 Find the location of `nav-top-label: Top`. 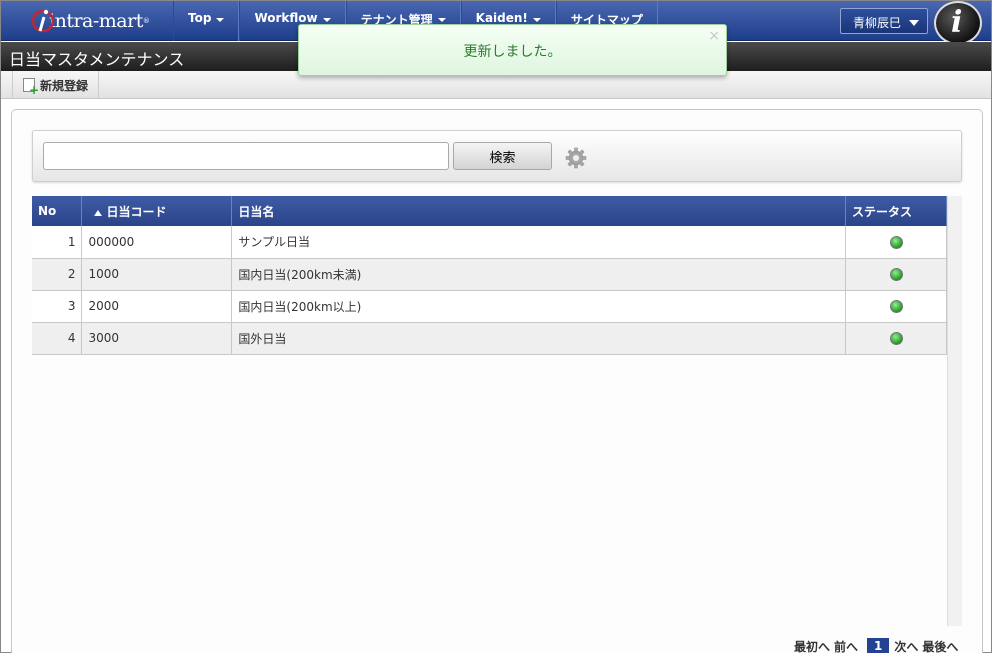

nav-top-label: Top is located at coordinates (200, 18).